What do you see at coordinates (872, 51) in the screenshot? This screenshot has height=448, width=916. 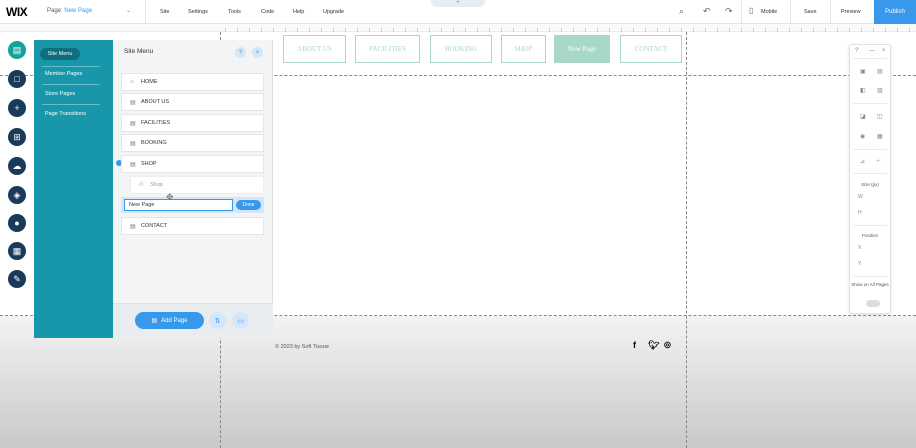 I see `minimize-icon: —` at bounding box center [872, 51].